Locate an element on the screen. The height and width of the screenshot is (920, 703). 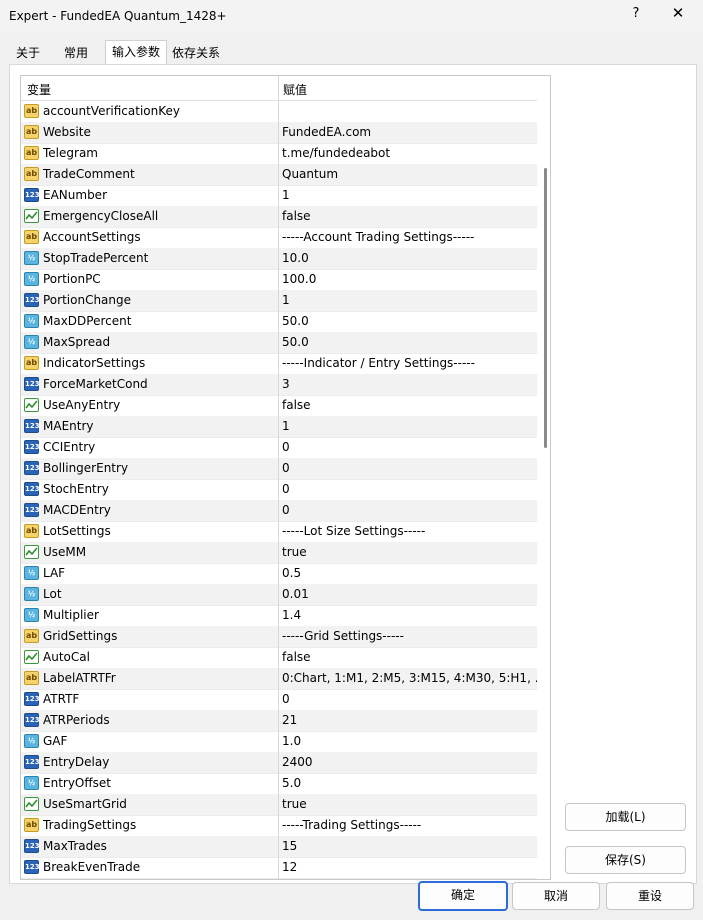
vertical-scrollbar is located at coordinates (543, 477).